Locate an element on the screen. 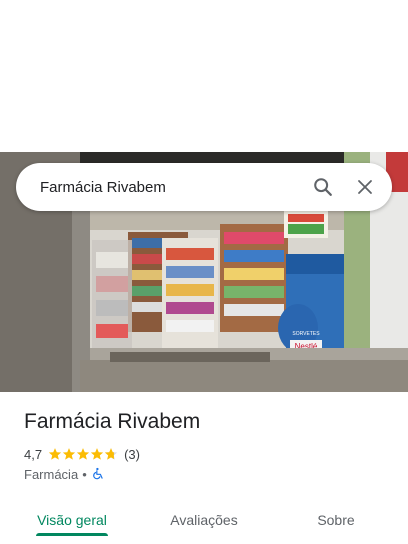  freezer-label-text: SORVETES is located at coordinates (306, 334).